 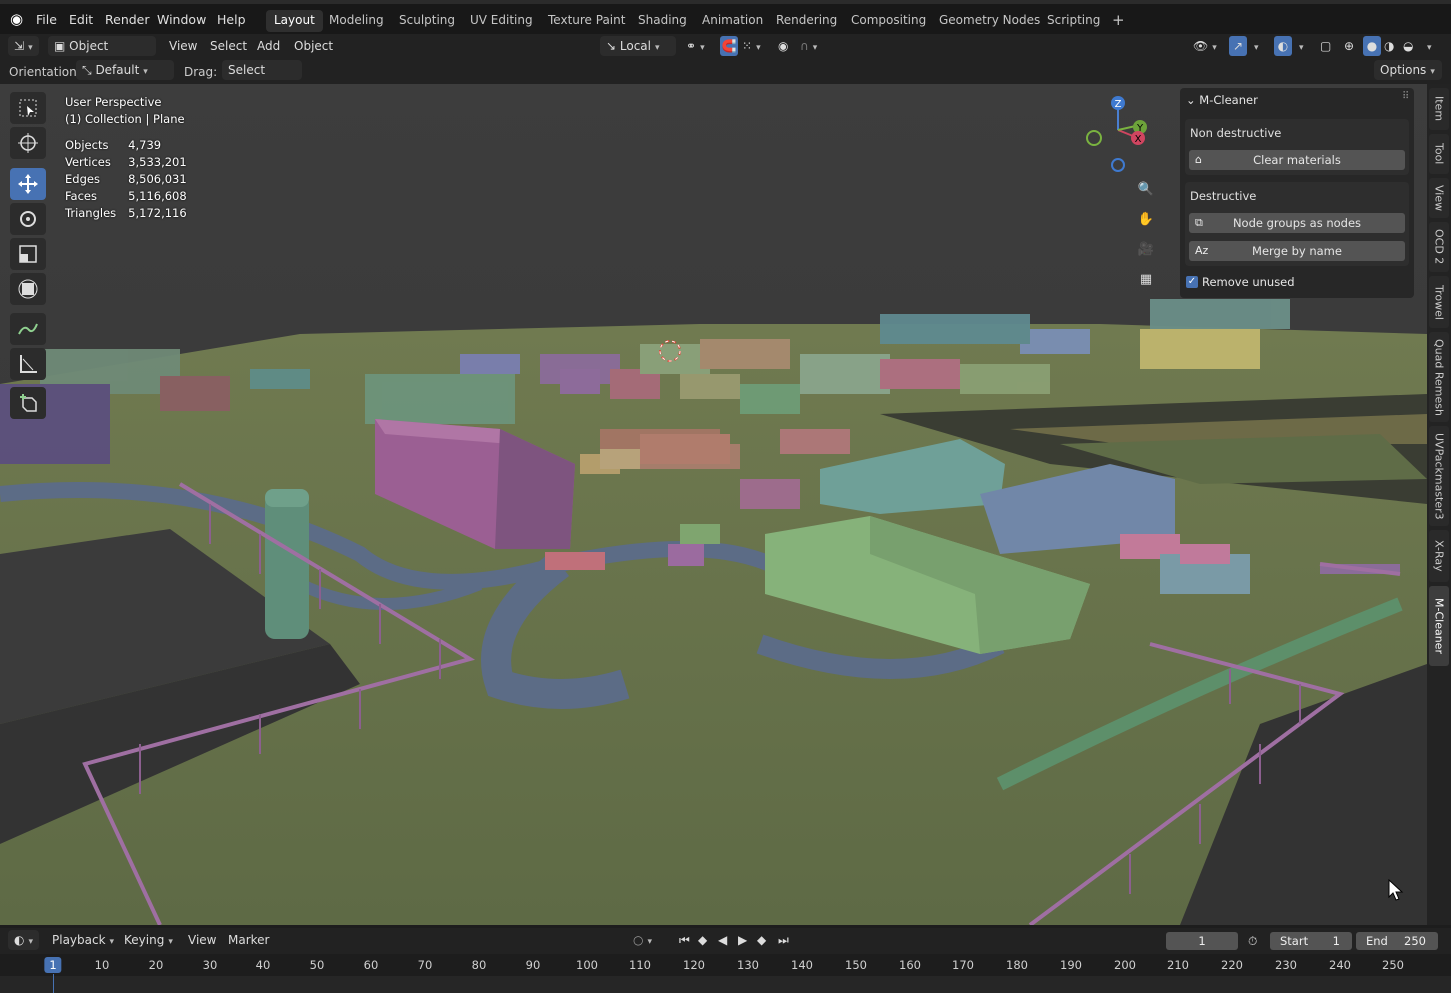 What do you see at coordinates (638, 46) in the screenshot?
I see `transform-orientation-dropdown: ↘ Local ▾` at bounding box center [638, 46].